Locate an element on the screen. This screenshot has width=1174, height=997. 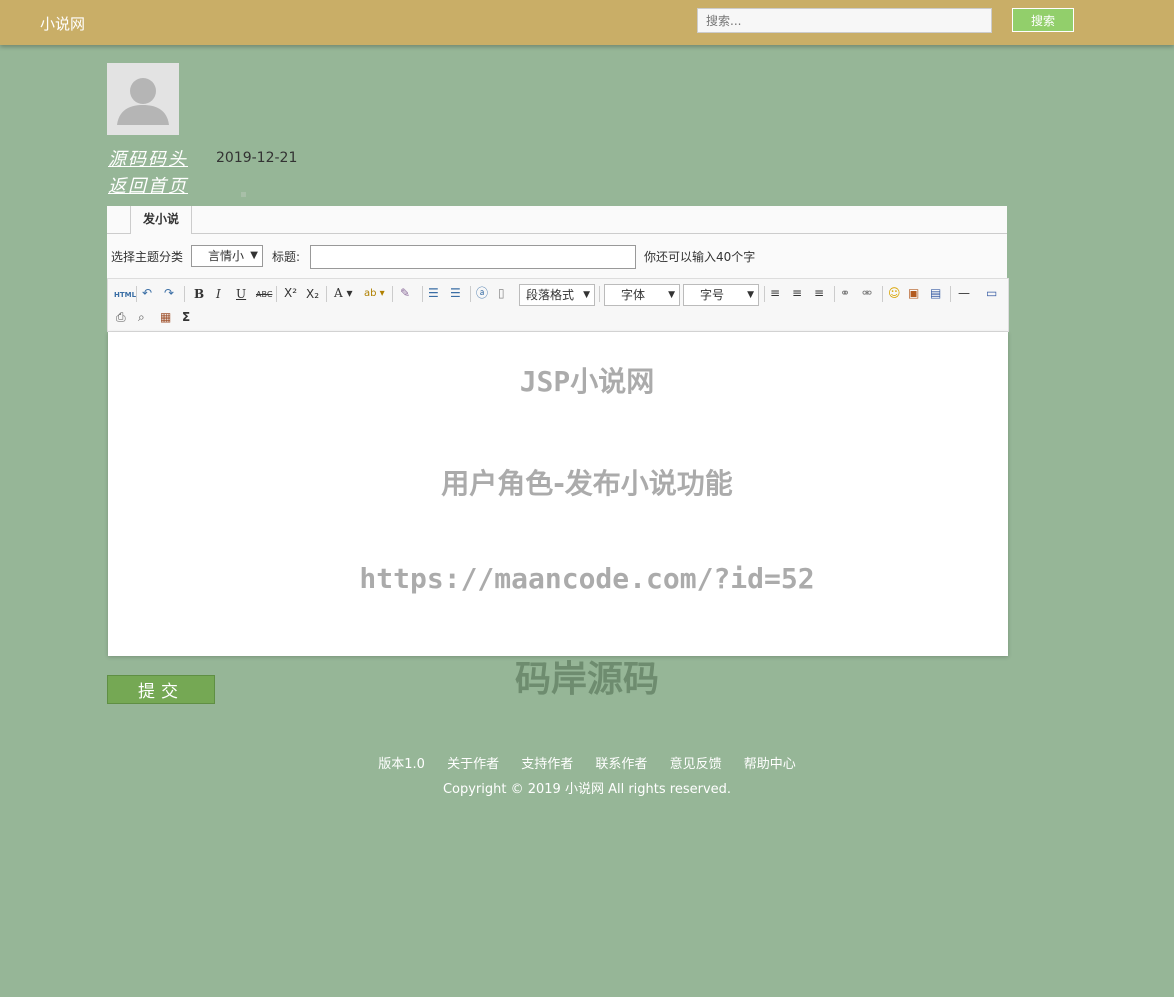
zoom-icon: ⌕ is located at coordinates (141, 317).